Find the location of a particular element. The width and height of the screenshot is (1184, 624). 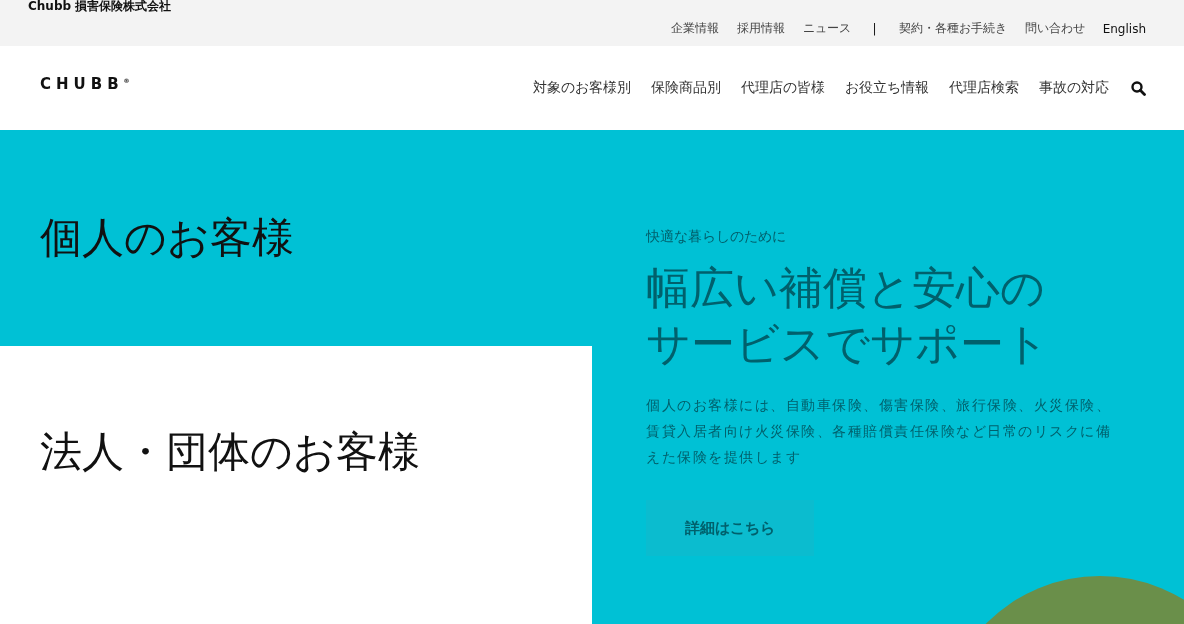

top-link: ニュース is located at coordinates (826, 28).